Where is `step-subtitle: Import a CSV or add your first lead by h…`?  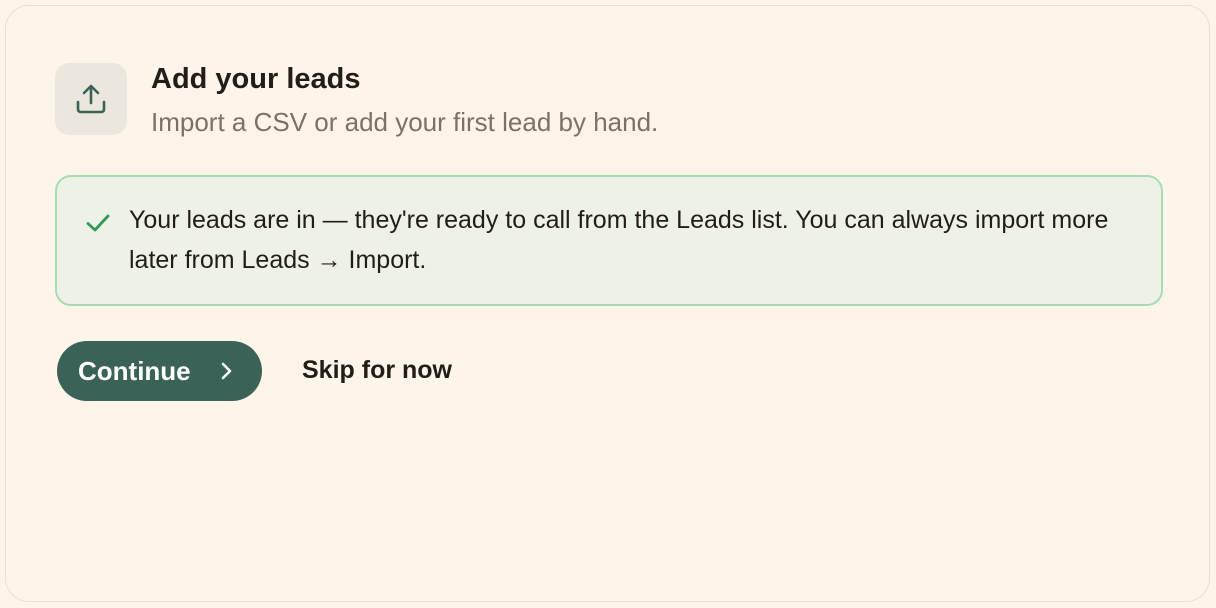 step-subtitle: Import a CSV or add your first lead by h… is located at coordinates (405, 122).